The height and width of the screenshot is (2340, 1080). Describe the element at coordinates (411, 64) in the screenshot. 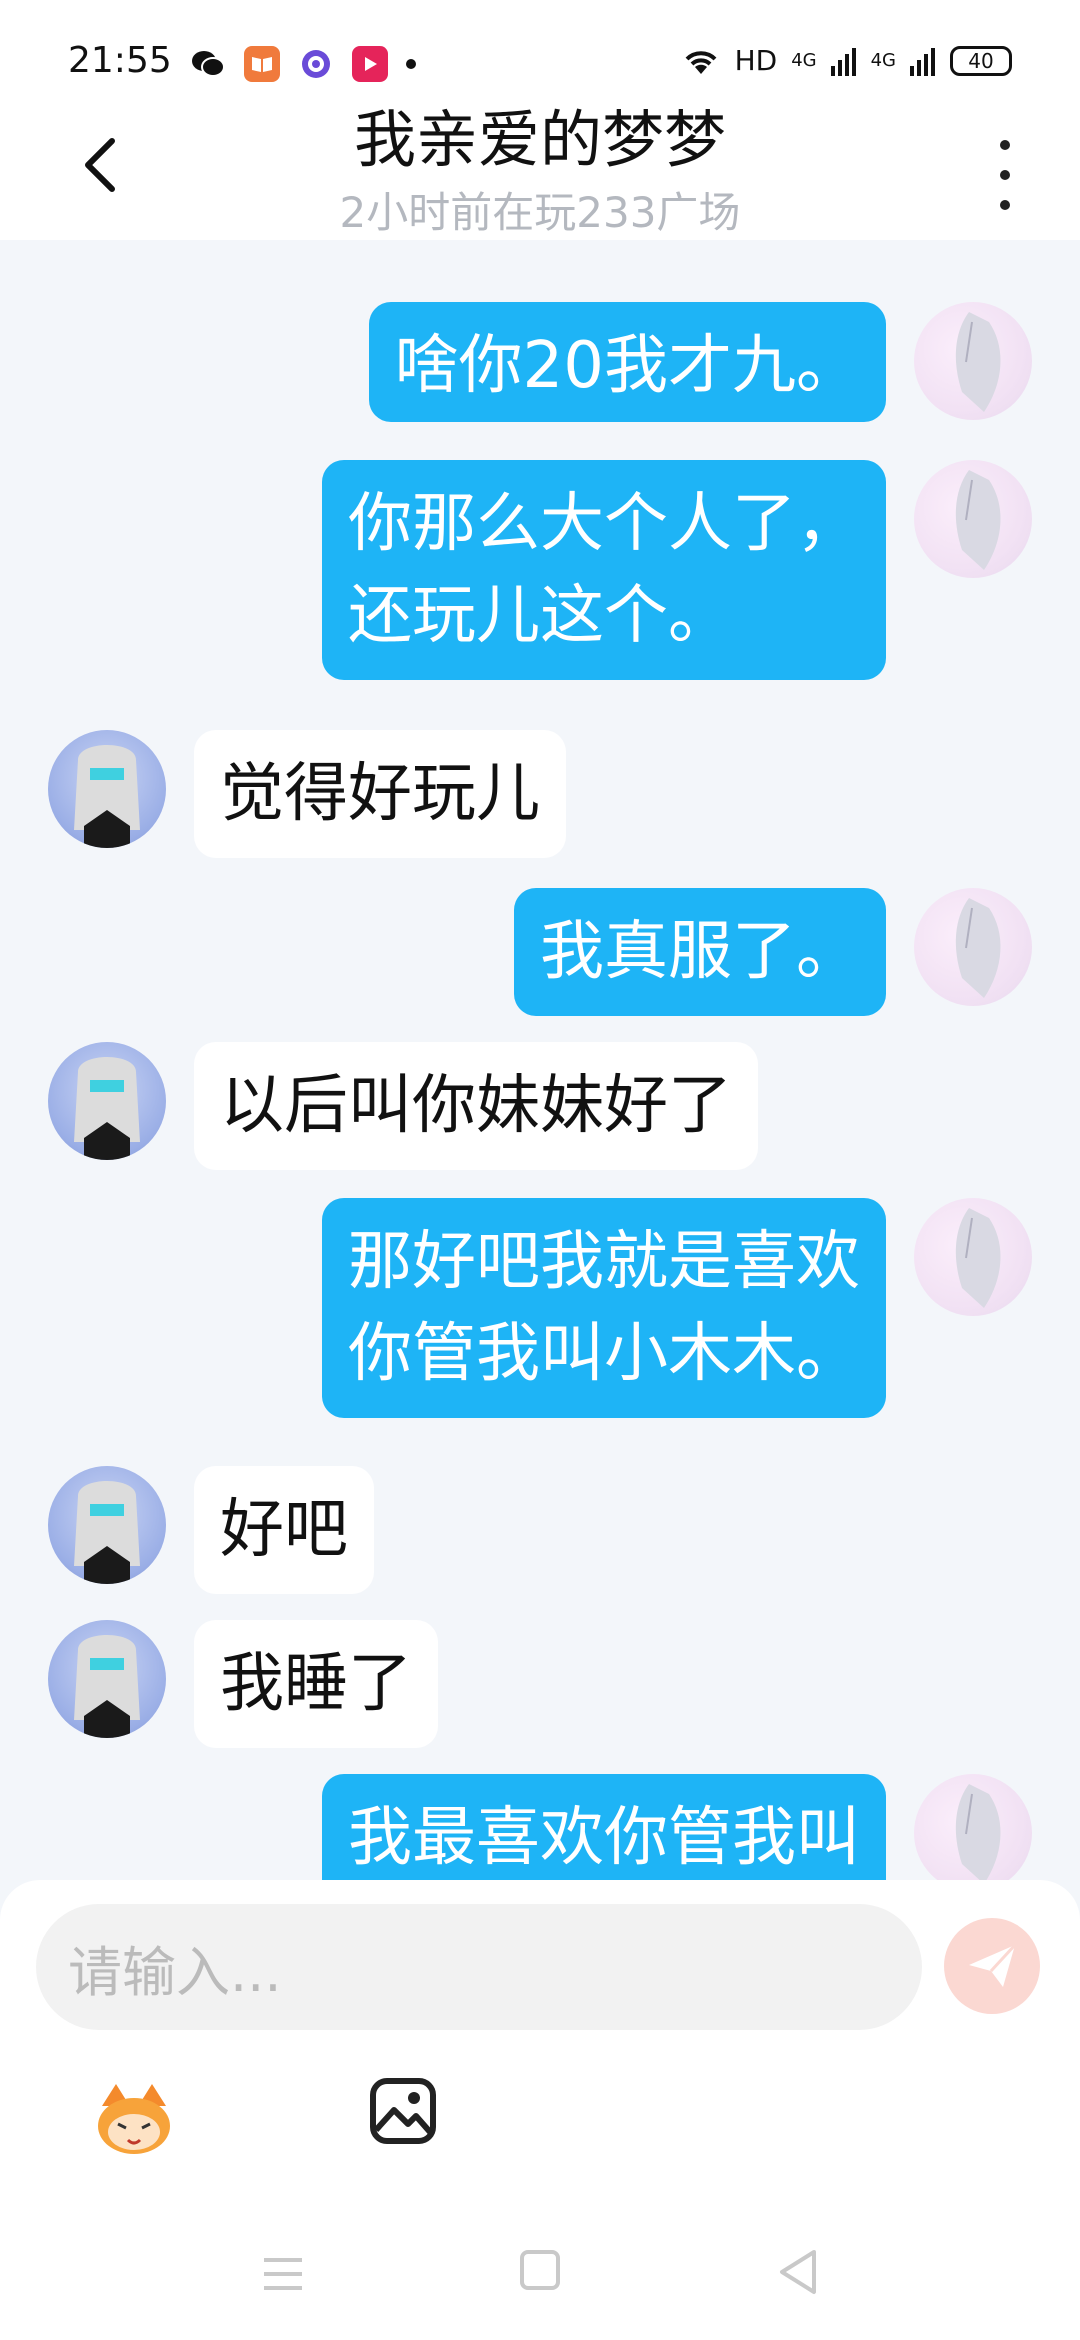

I see `notification-dot` at that location.